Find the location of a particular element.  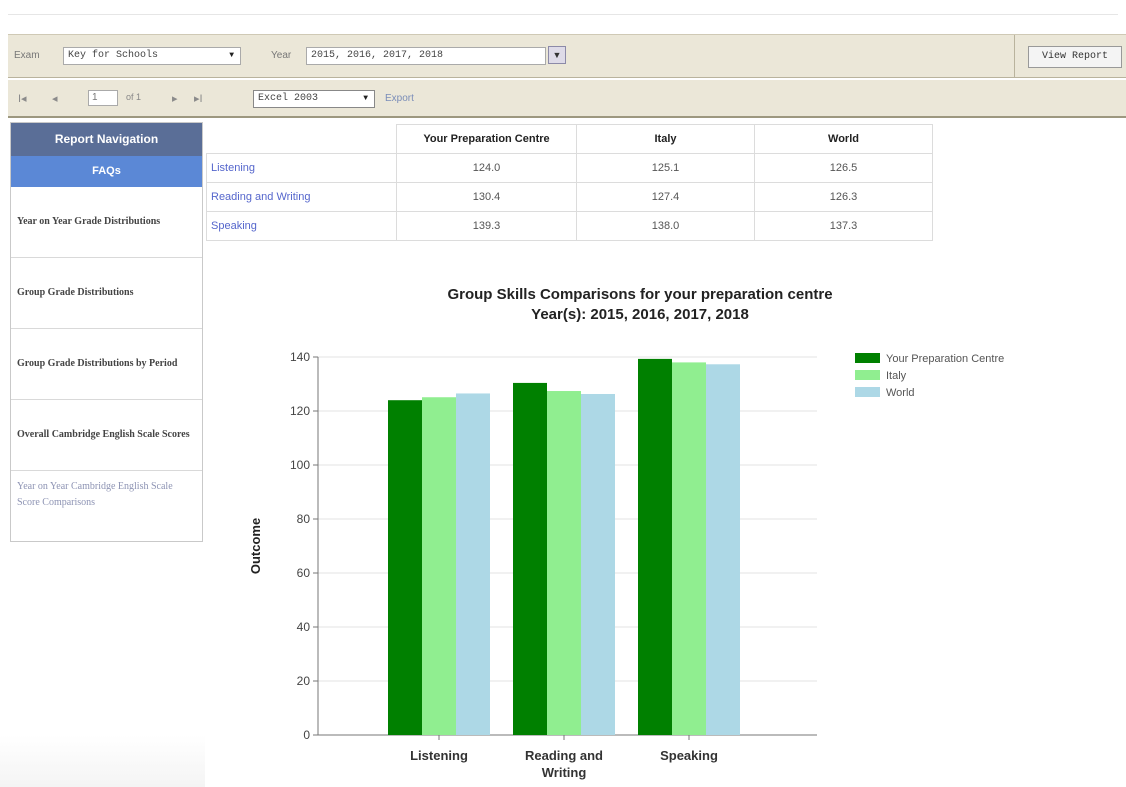

table-header: Italy is located at coordinates (665, 139).